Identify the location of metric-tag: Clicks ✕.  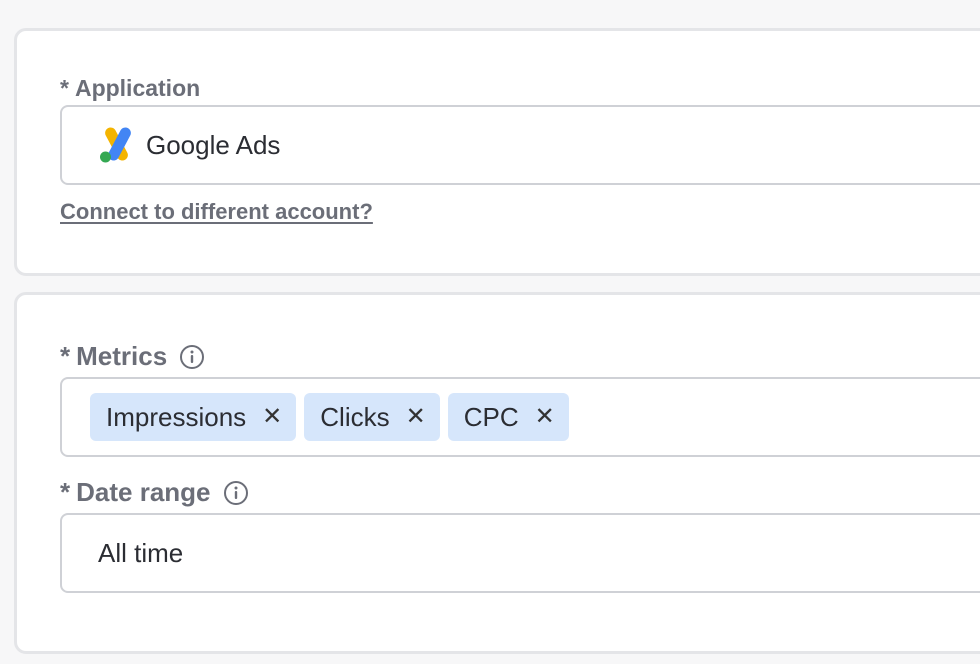
(372, 417).